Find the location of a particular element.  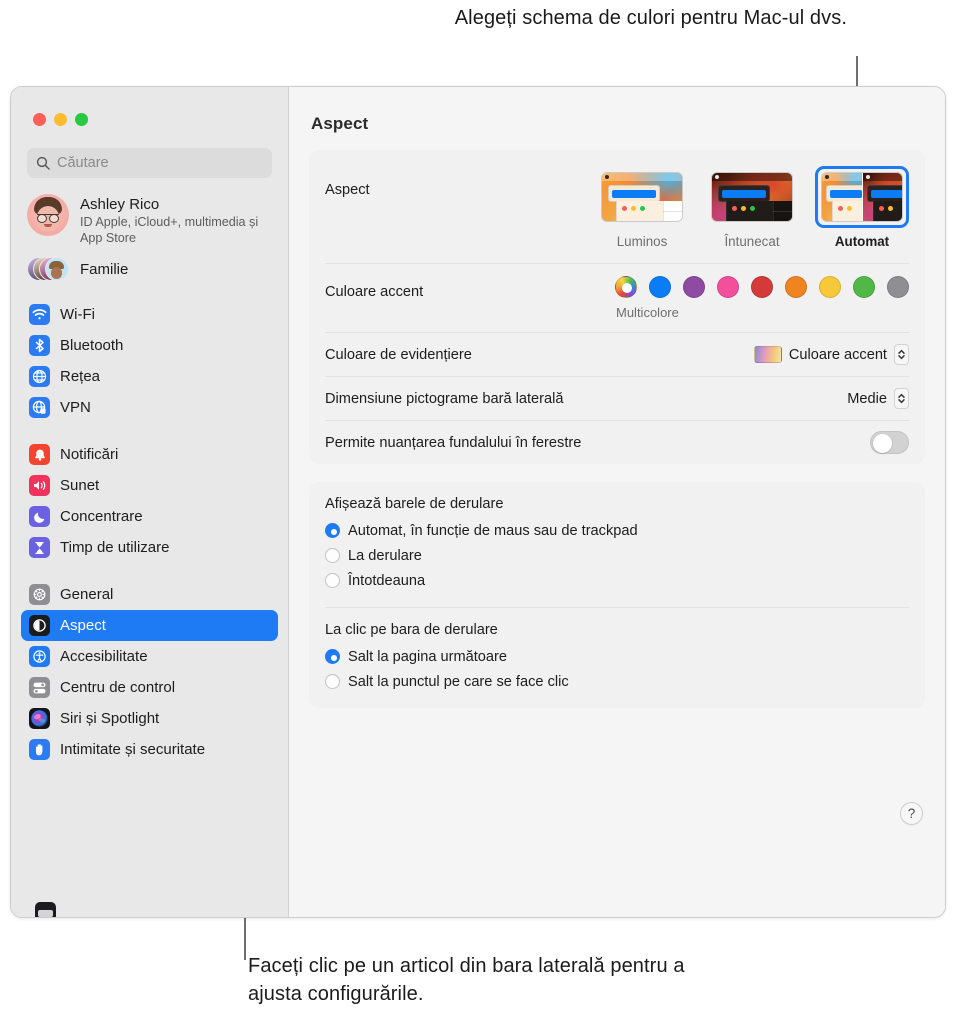

sidebar-item-intimitate-si-securitate: Intimitate și securitate is located at coordinates (149, 749).